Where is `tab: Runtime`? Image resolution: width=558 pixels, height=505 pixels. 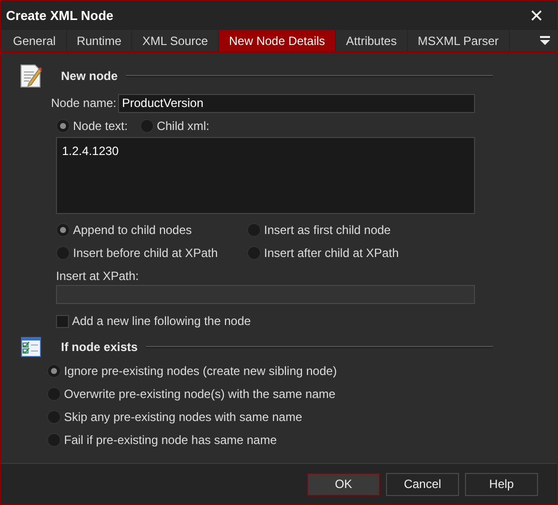
tab: Runtime is located at coordinates (99, 40).